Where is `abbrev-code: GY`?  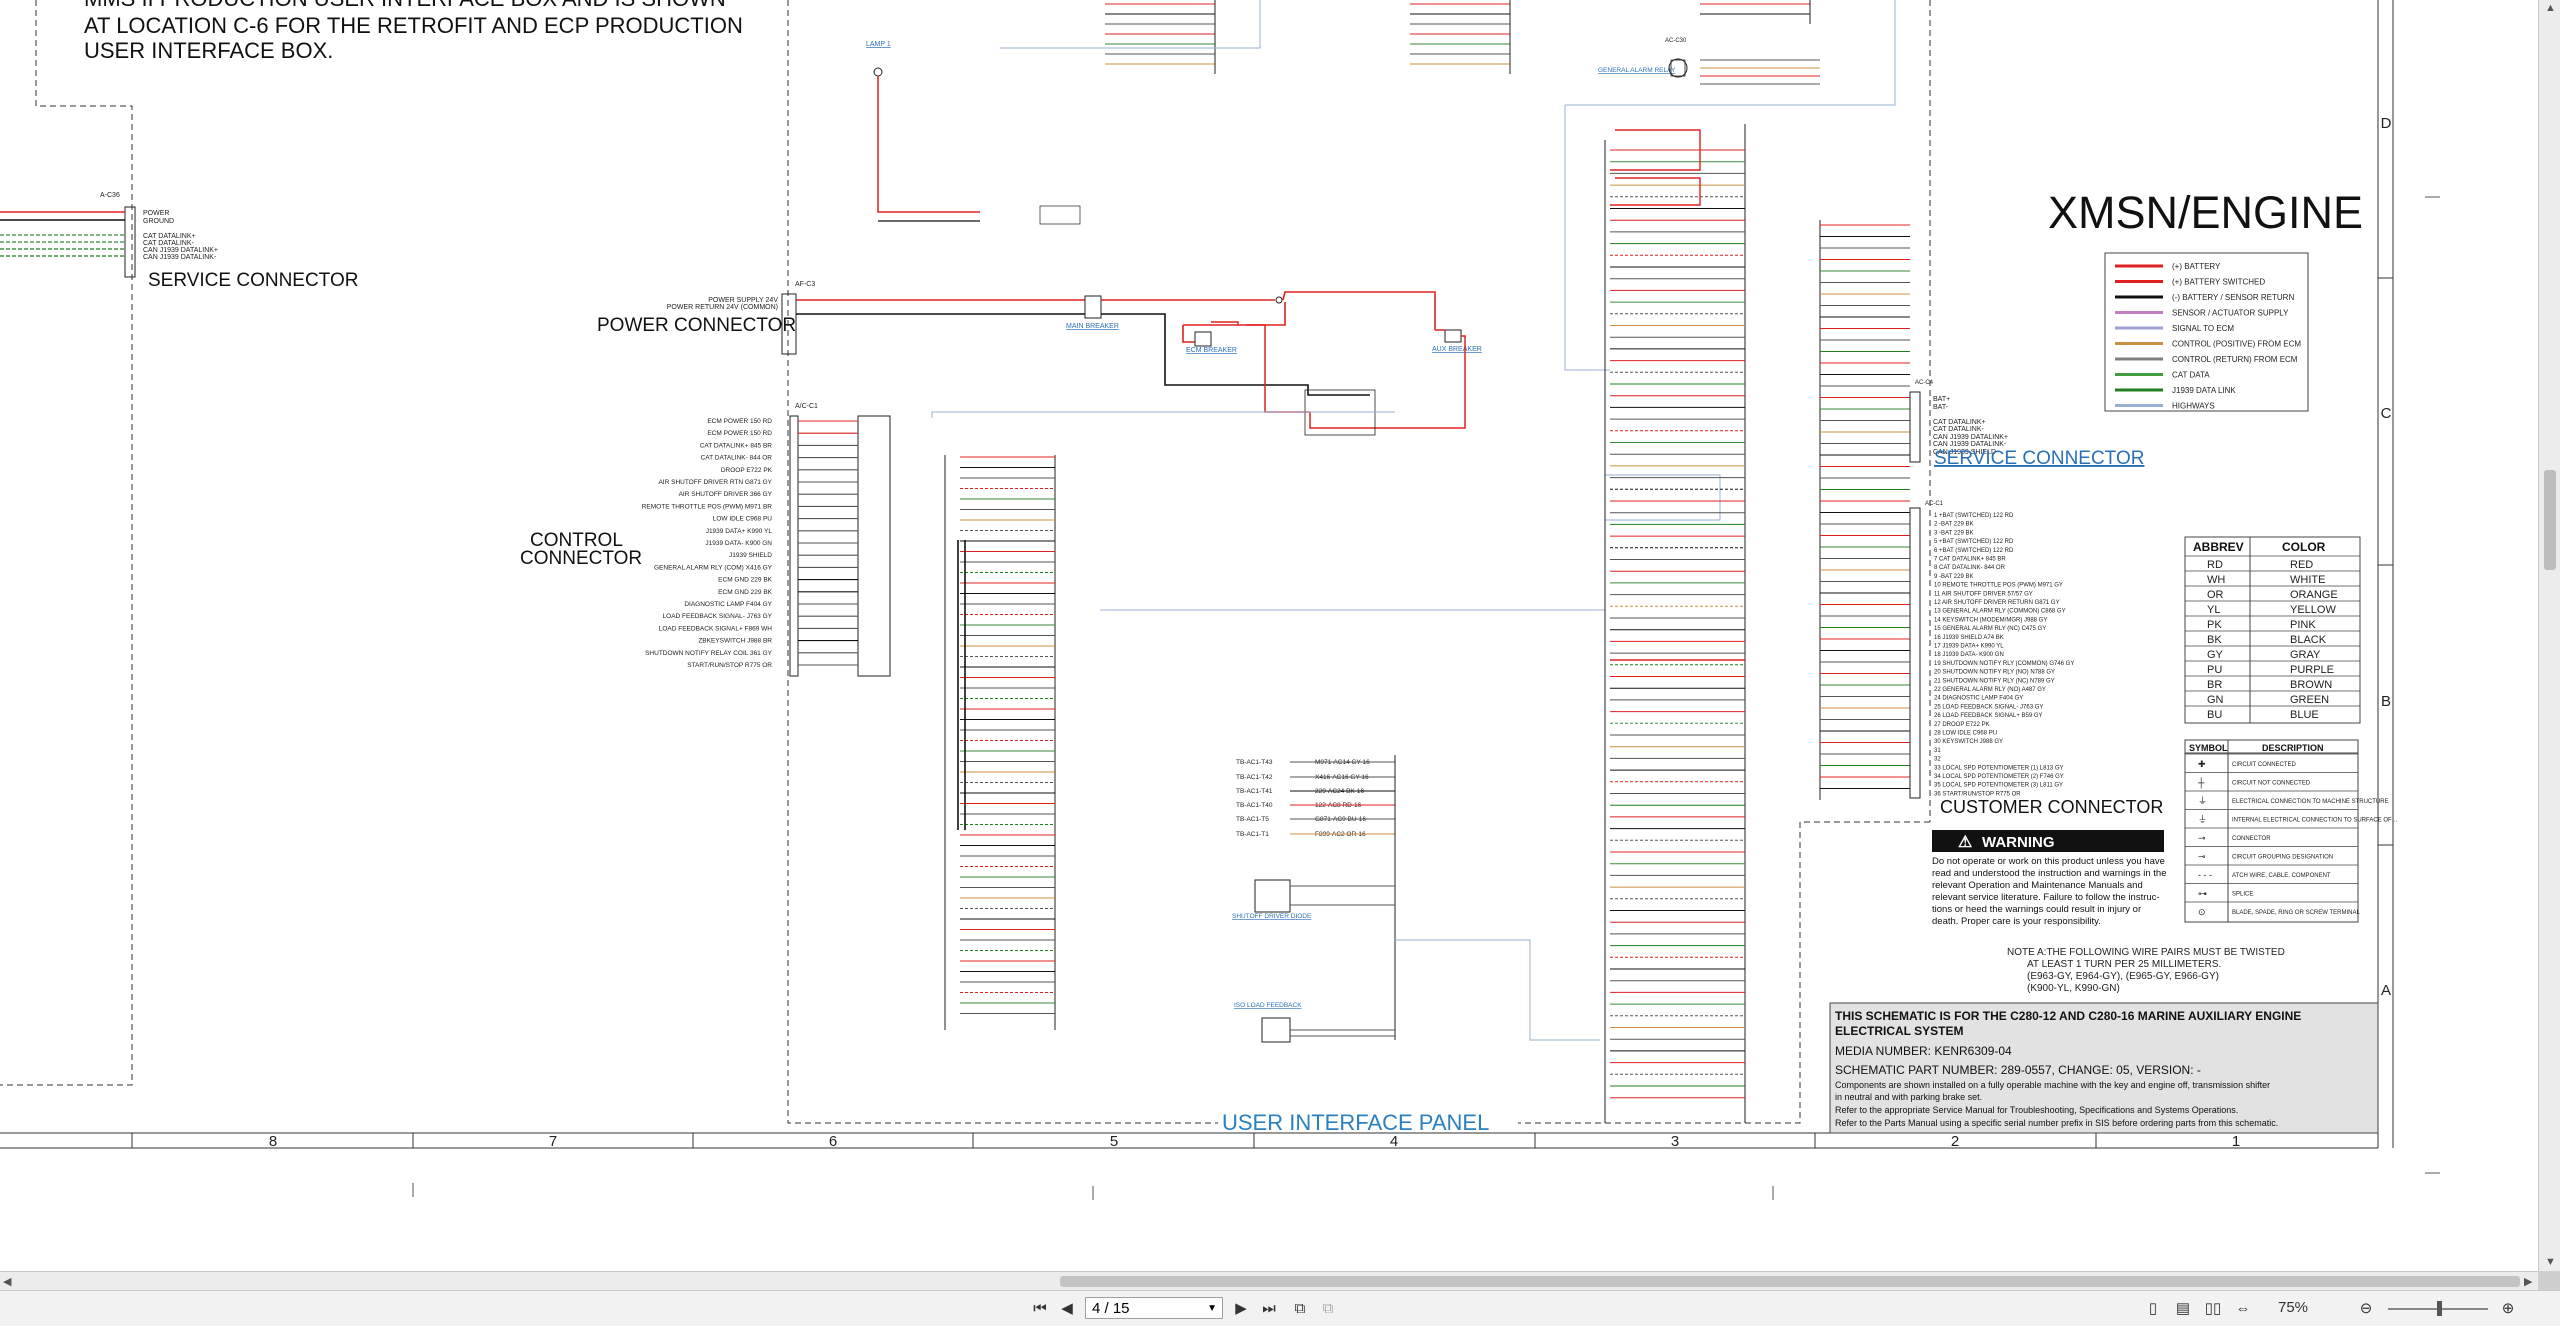 abbrev-code: GY is located at coordinates (2215, 655).